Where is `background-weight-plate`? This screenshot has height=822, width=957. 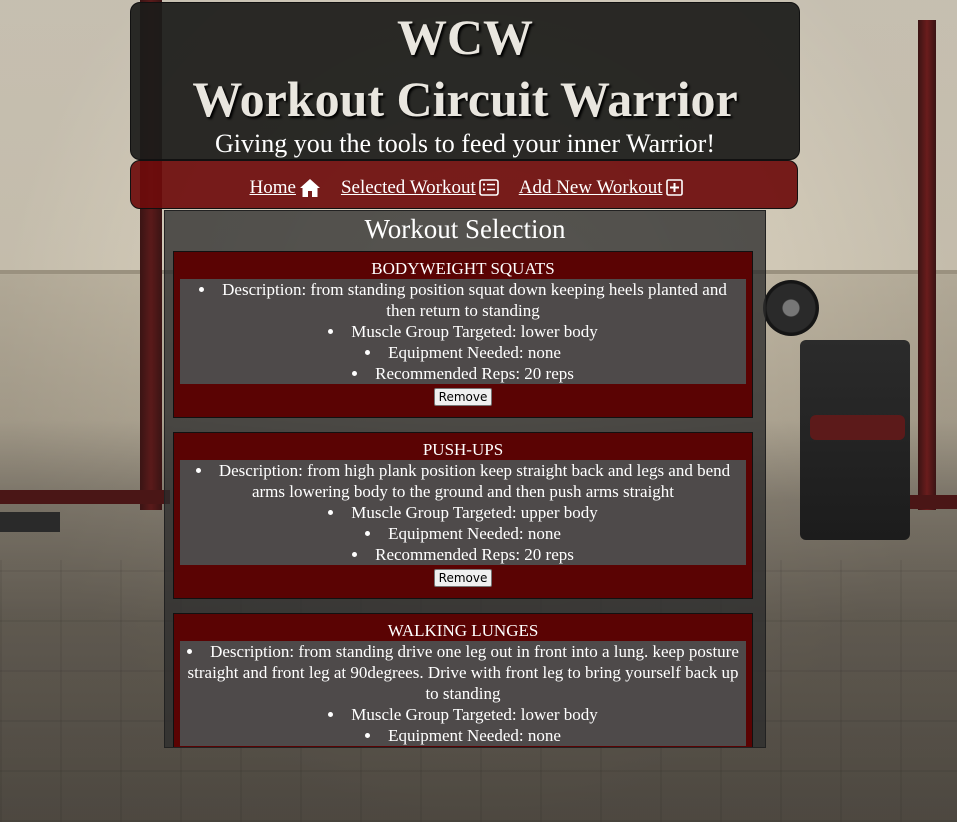 background-weight-plate is located at coordinates (791, 308).